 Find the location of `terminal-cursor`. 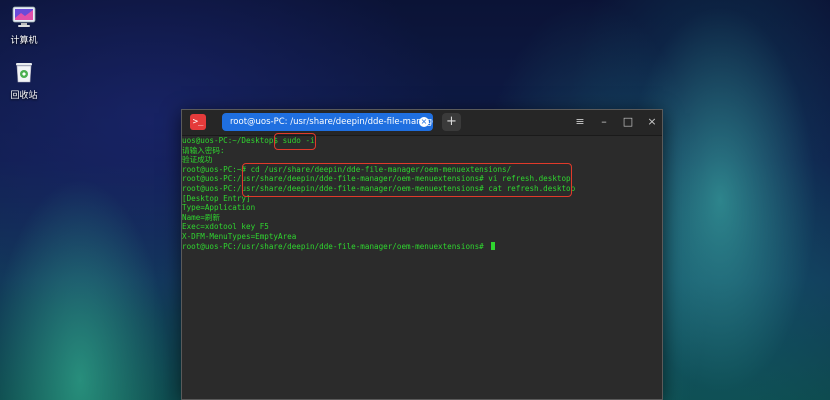

terminal-cursor is located at coordinates (493, 245).